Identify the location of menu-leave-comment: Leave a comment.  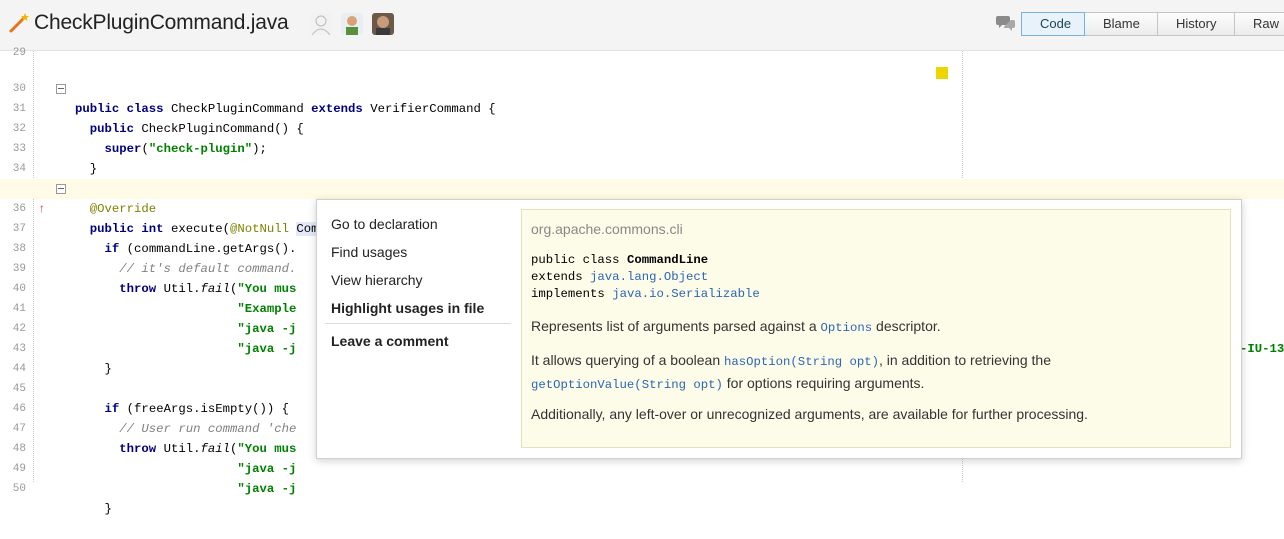
(390, 341).